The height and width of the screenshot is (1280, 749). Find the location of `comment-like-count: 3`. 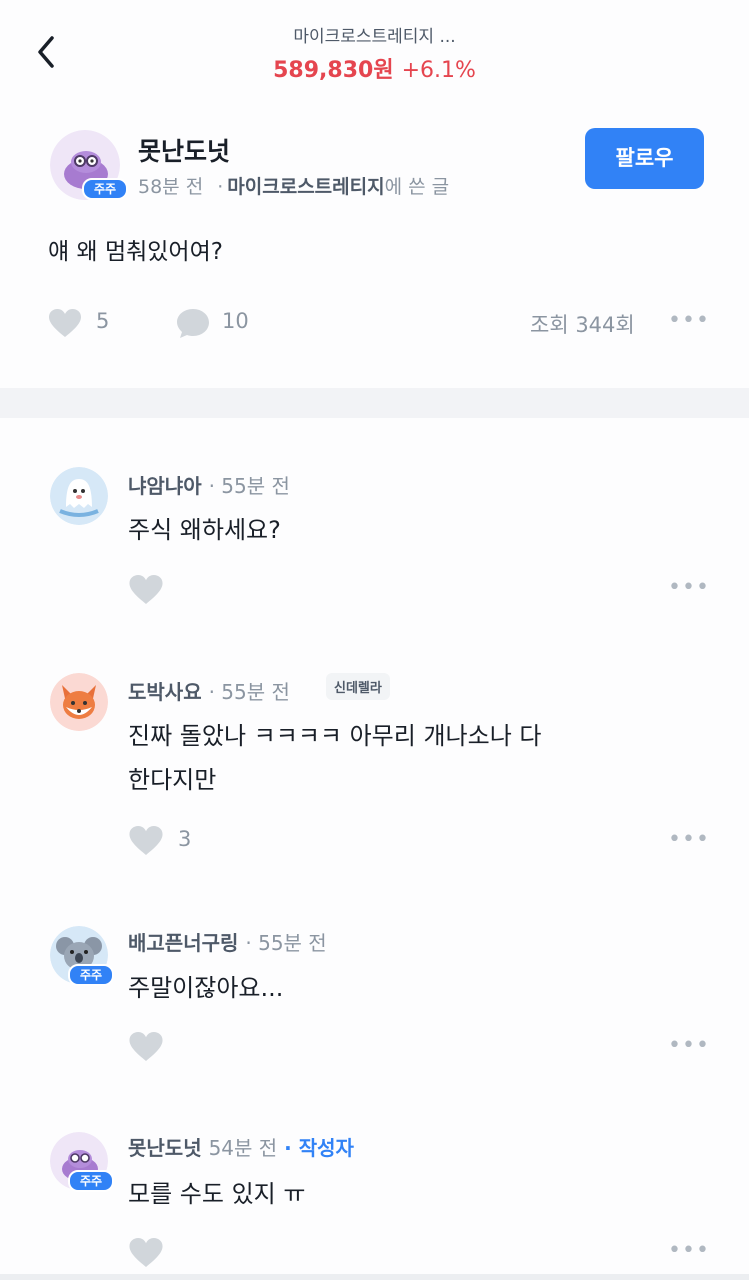

comment-like-count: 3 is located at coordinates (185, 839).